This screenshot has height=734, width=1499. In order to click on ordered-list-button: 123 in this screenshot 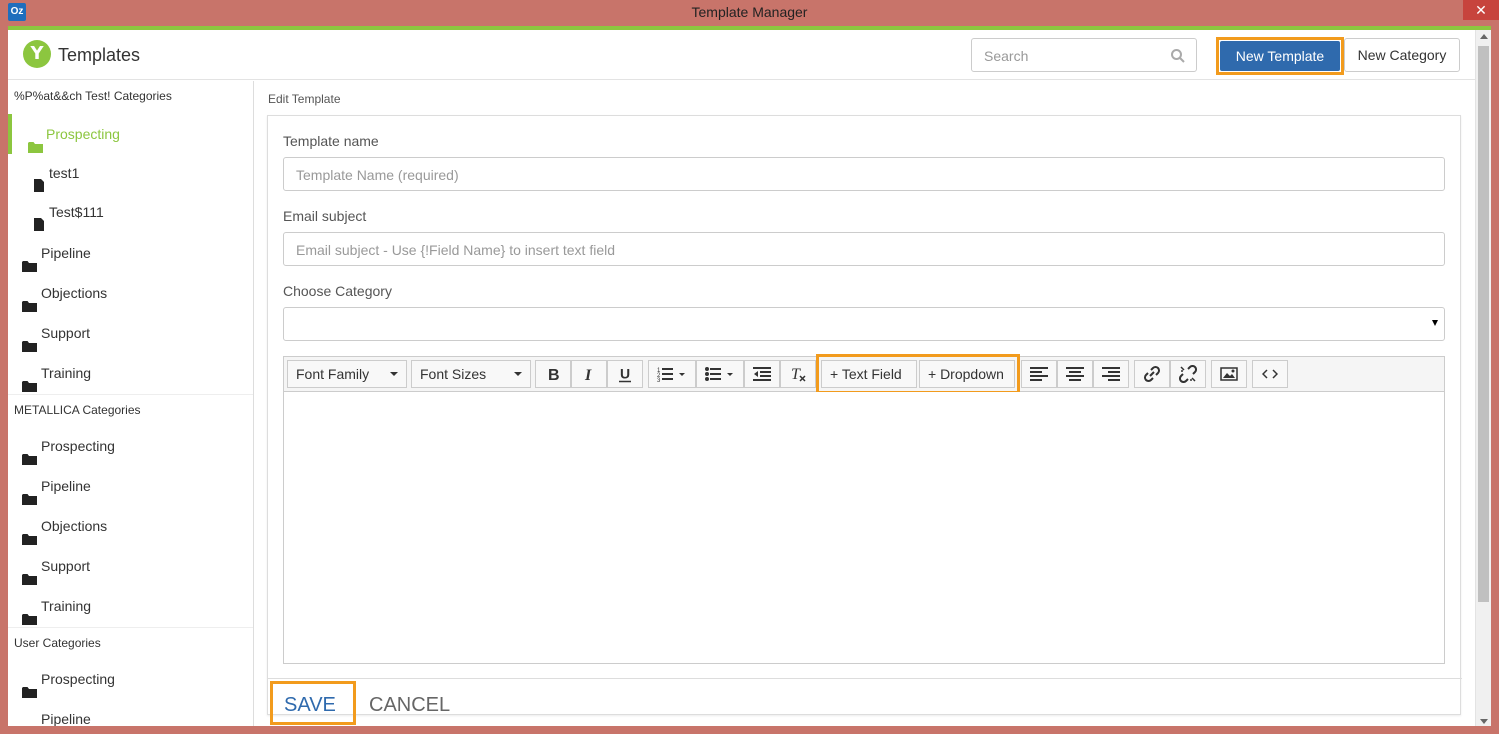, I will do `click(672, 374)`.